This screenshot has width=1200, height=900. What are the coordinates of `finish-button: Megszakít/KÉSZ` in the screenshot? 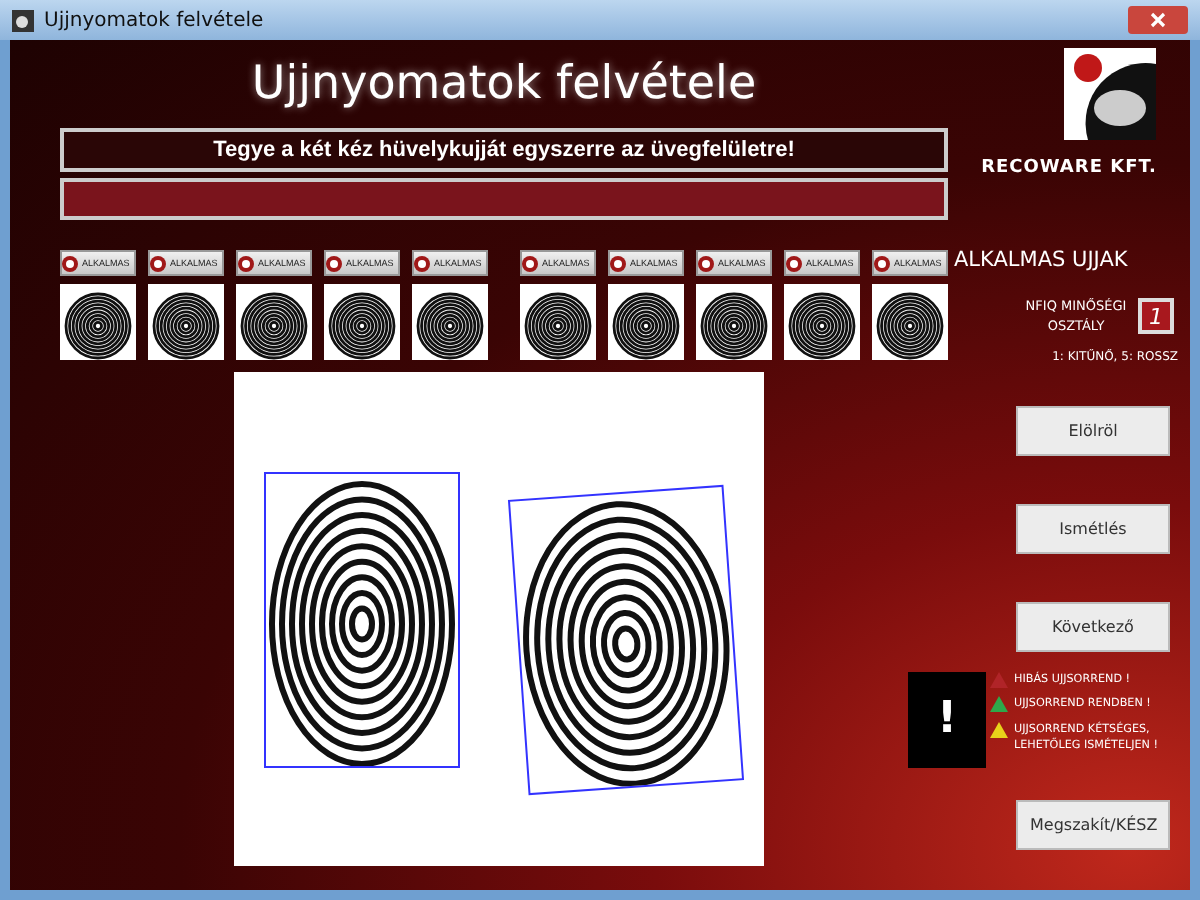 It's located at (1093, 824).